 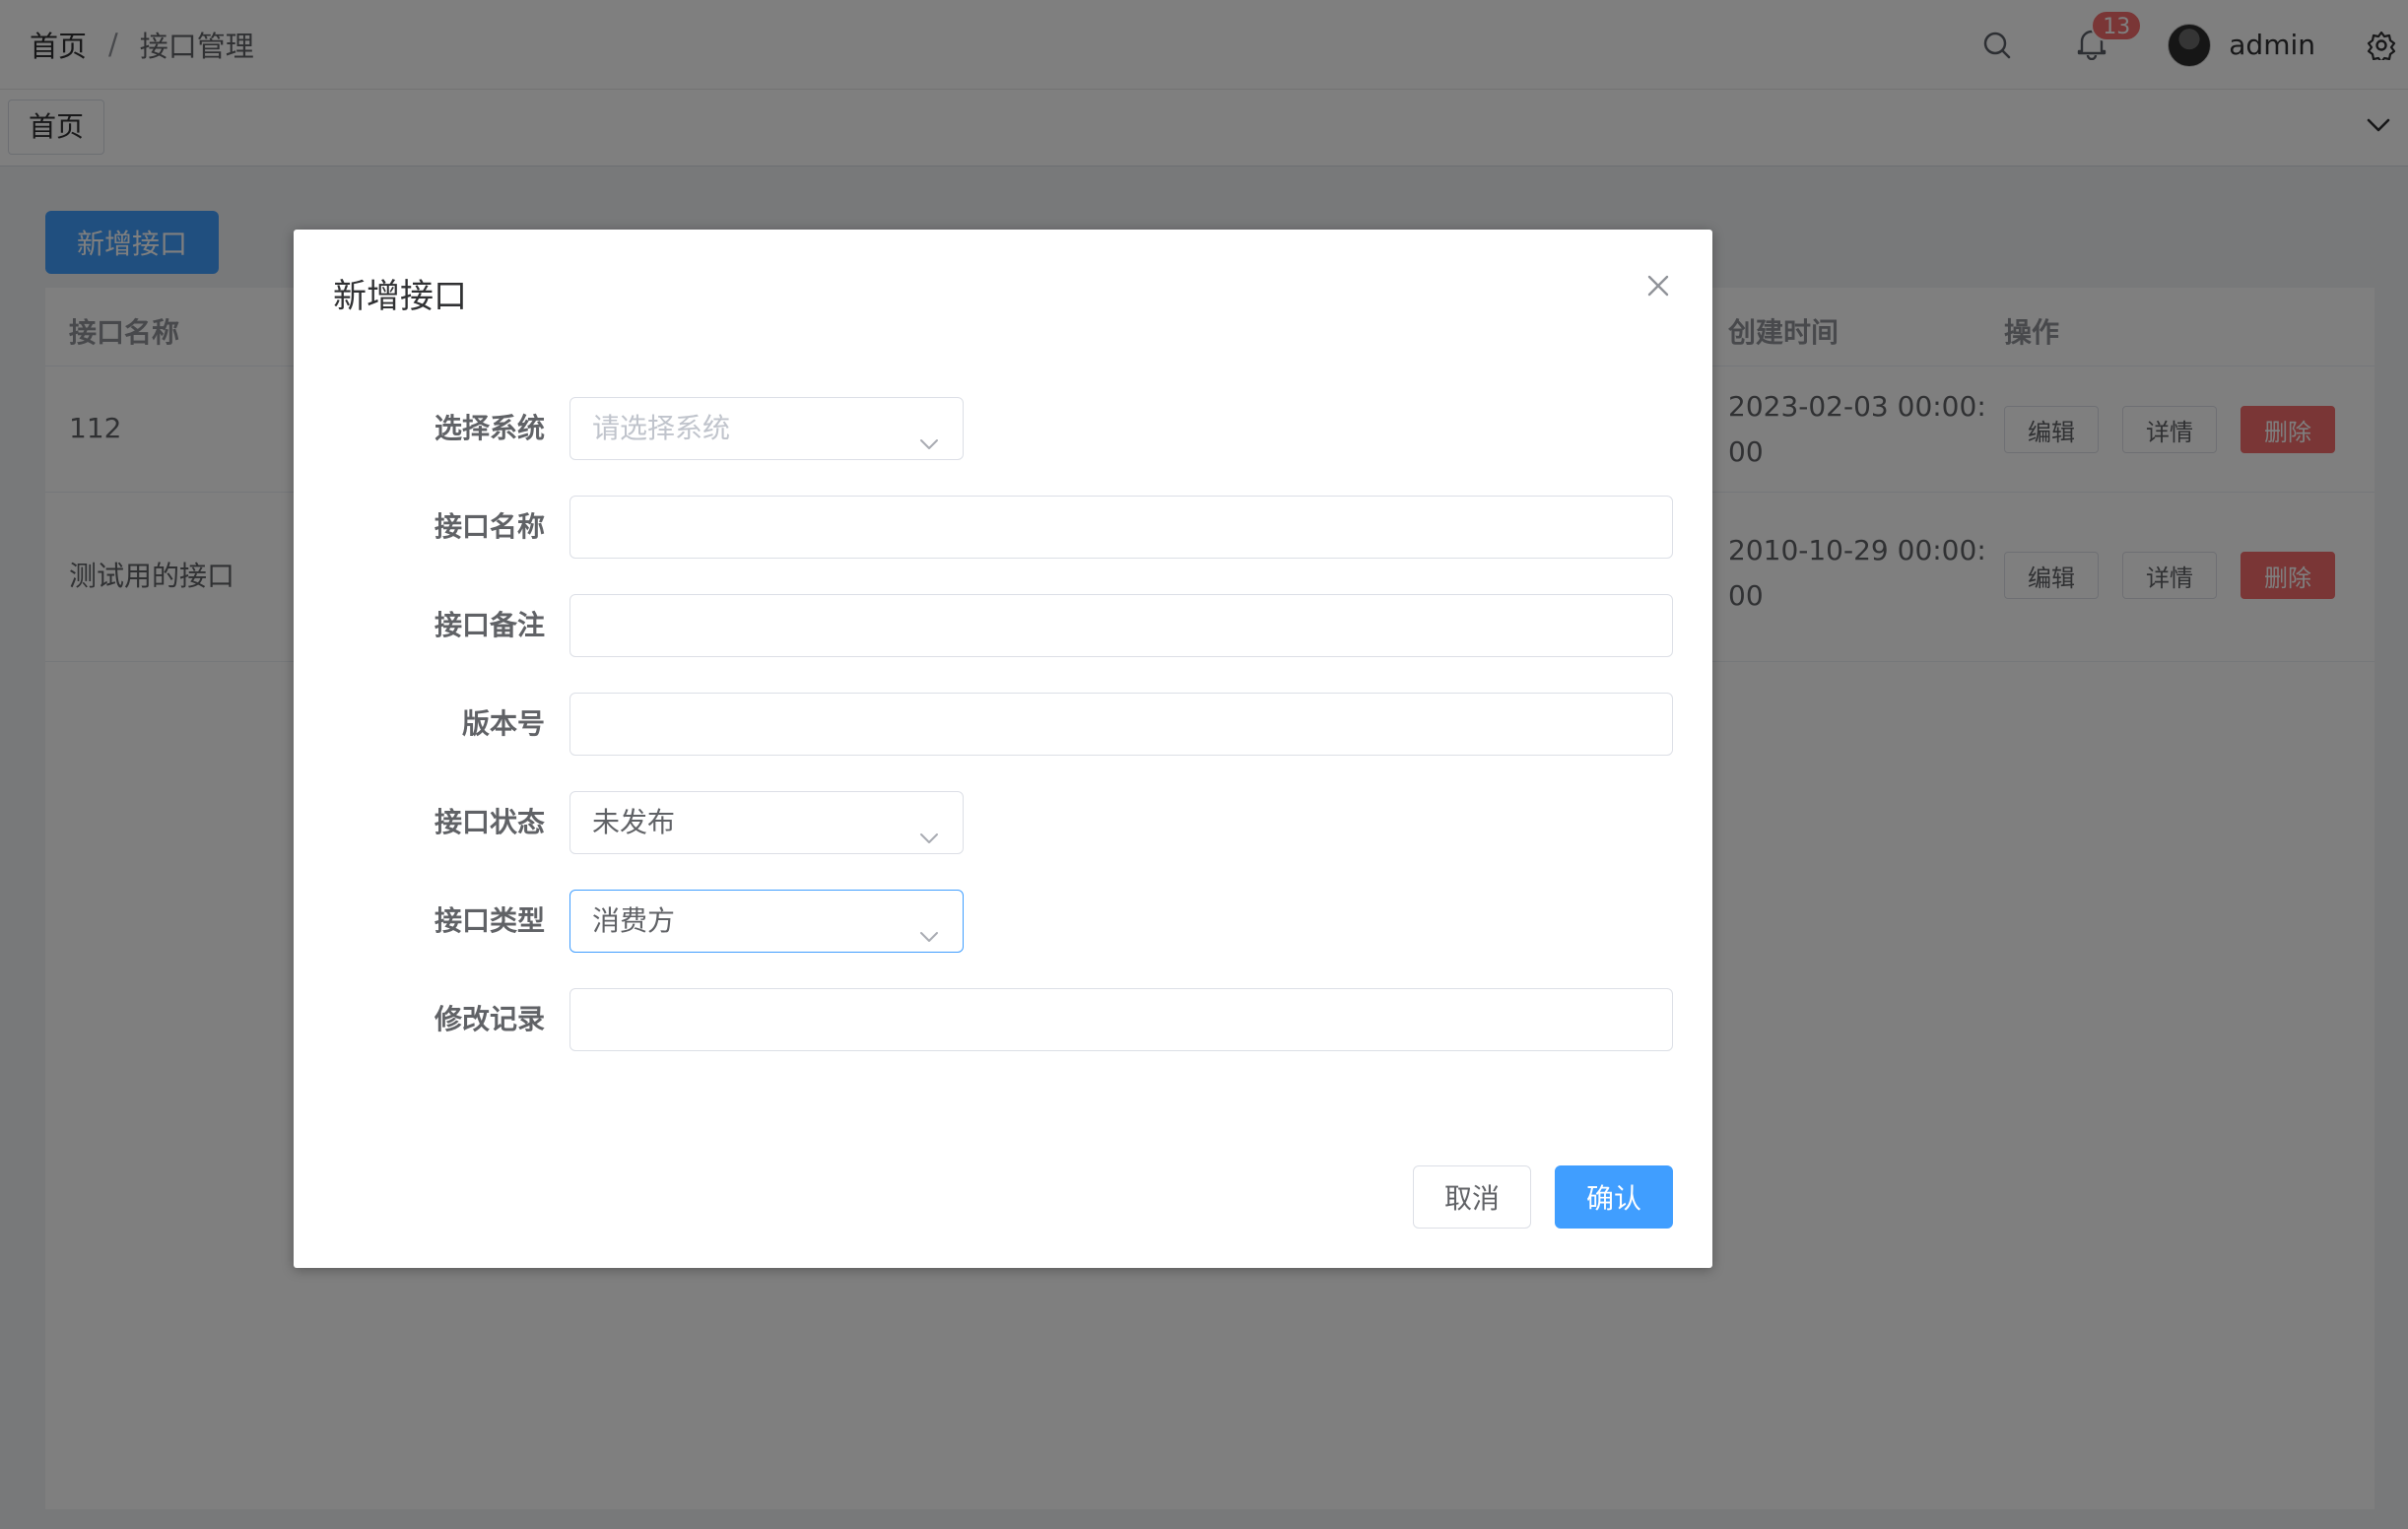 What do you see at coordinates (489, 822) in the screenshot?
I see `status-label: 接口状态` at bounding box center [489, 822].